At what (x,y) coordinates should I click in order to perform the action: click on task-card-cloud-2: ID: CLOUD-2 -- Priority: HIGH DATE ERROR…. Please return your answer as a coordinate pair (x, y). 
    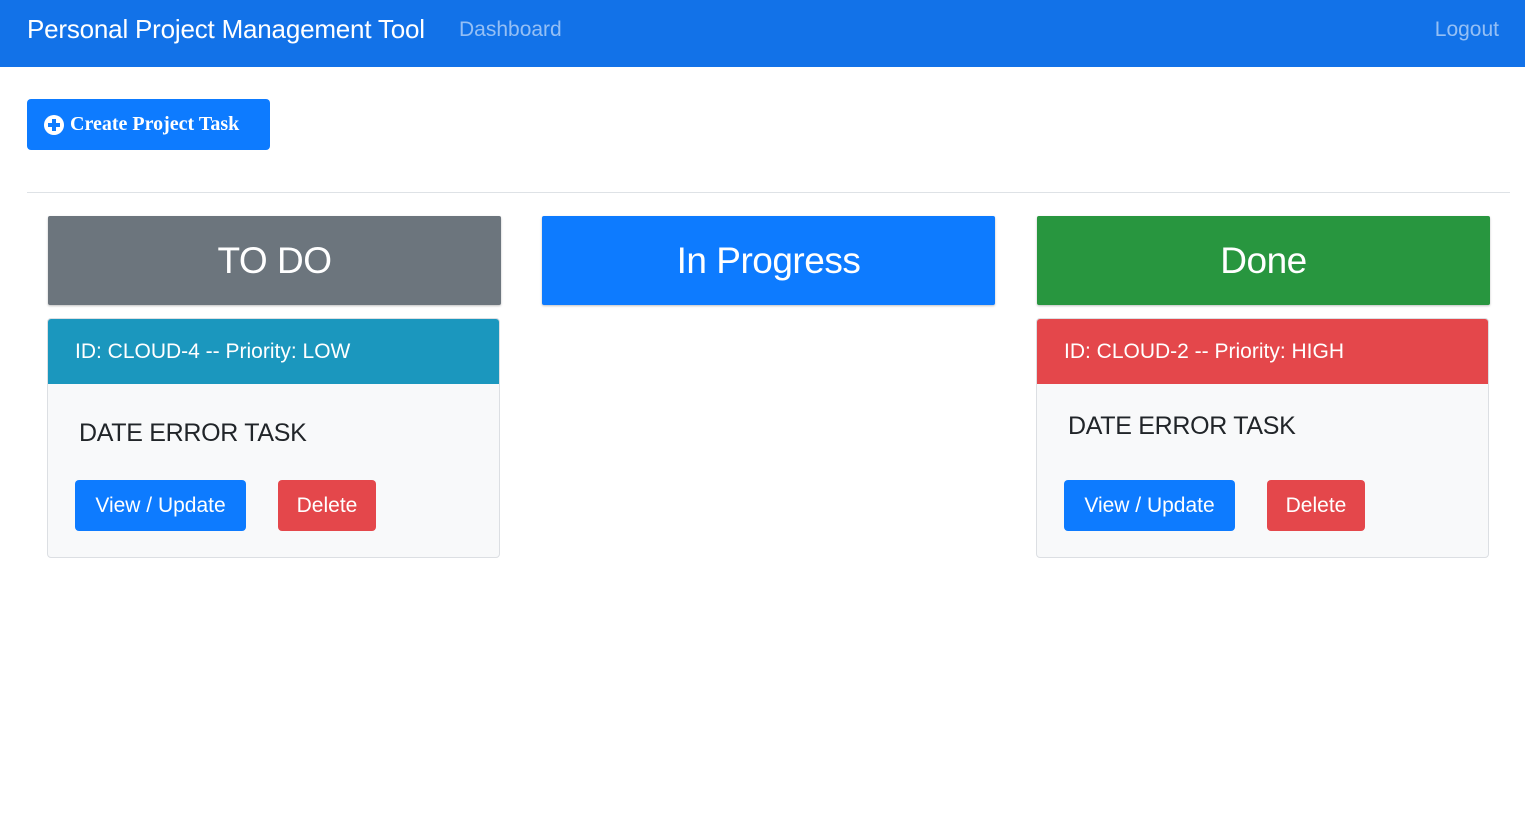
    Looking at the image, I should click on (1262, 438).